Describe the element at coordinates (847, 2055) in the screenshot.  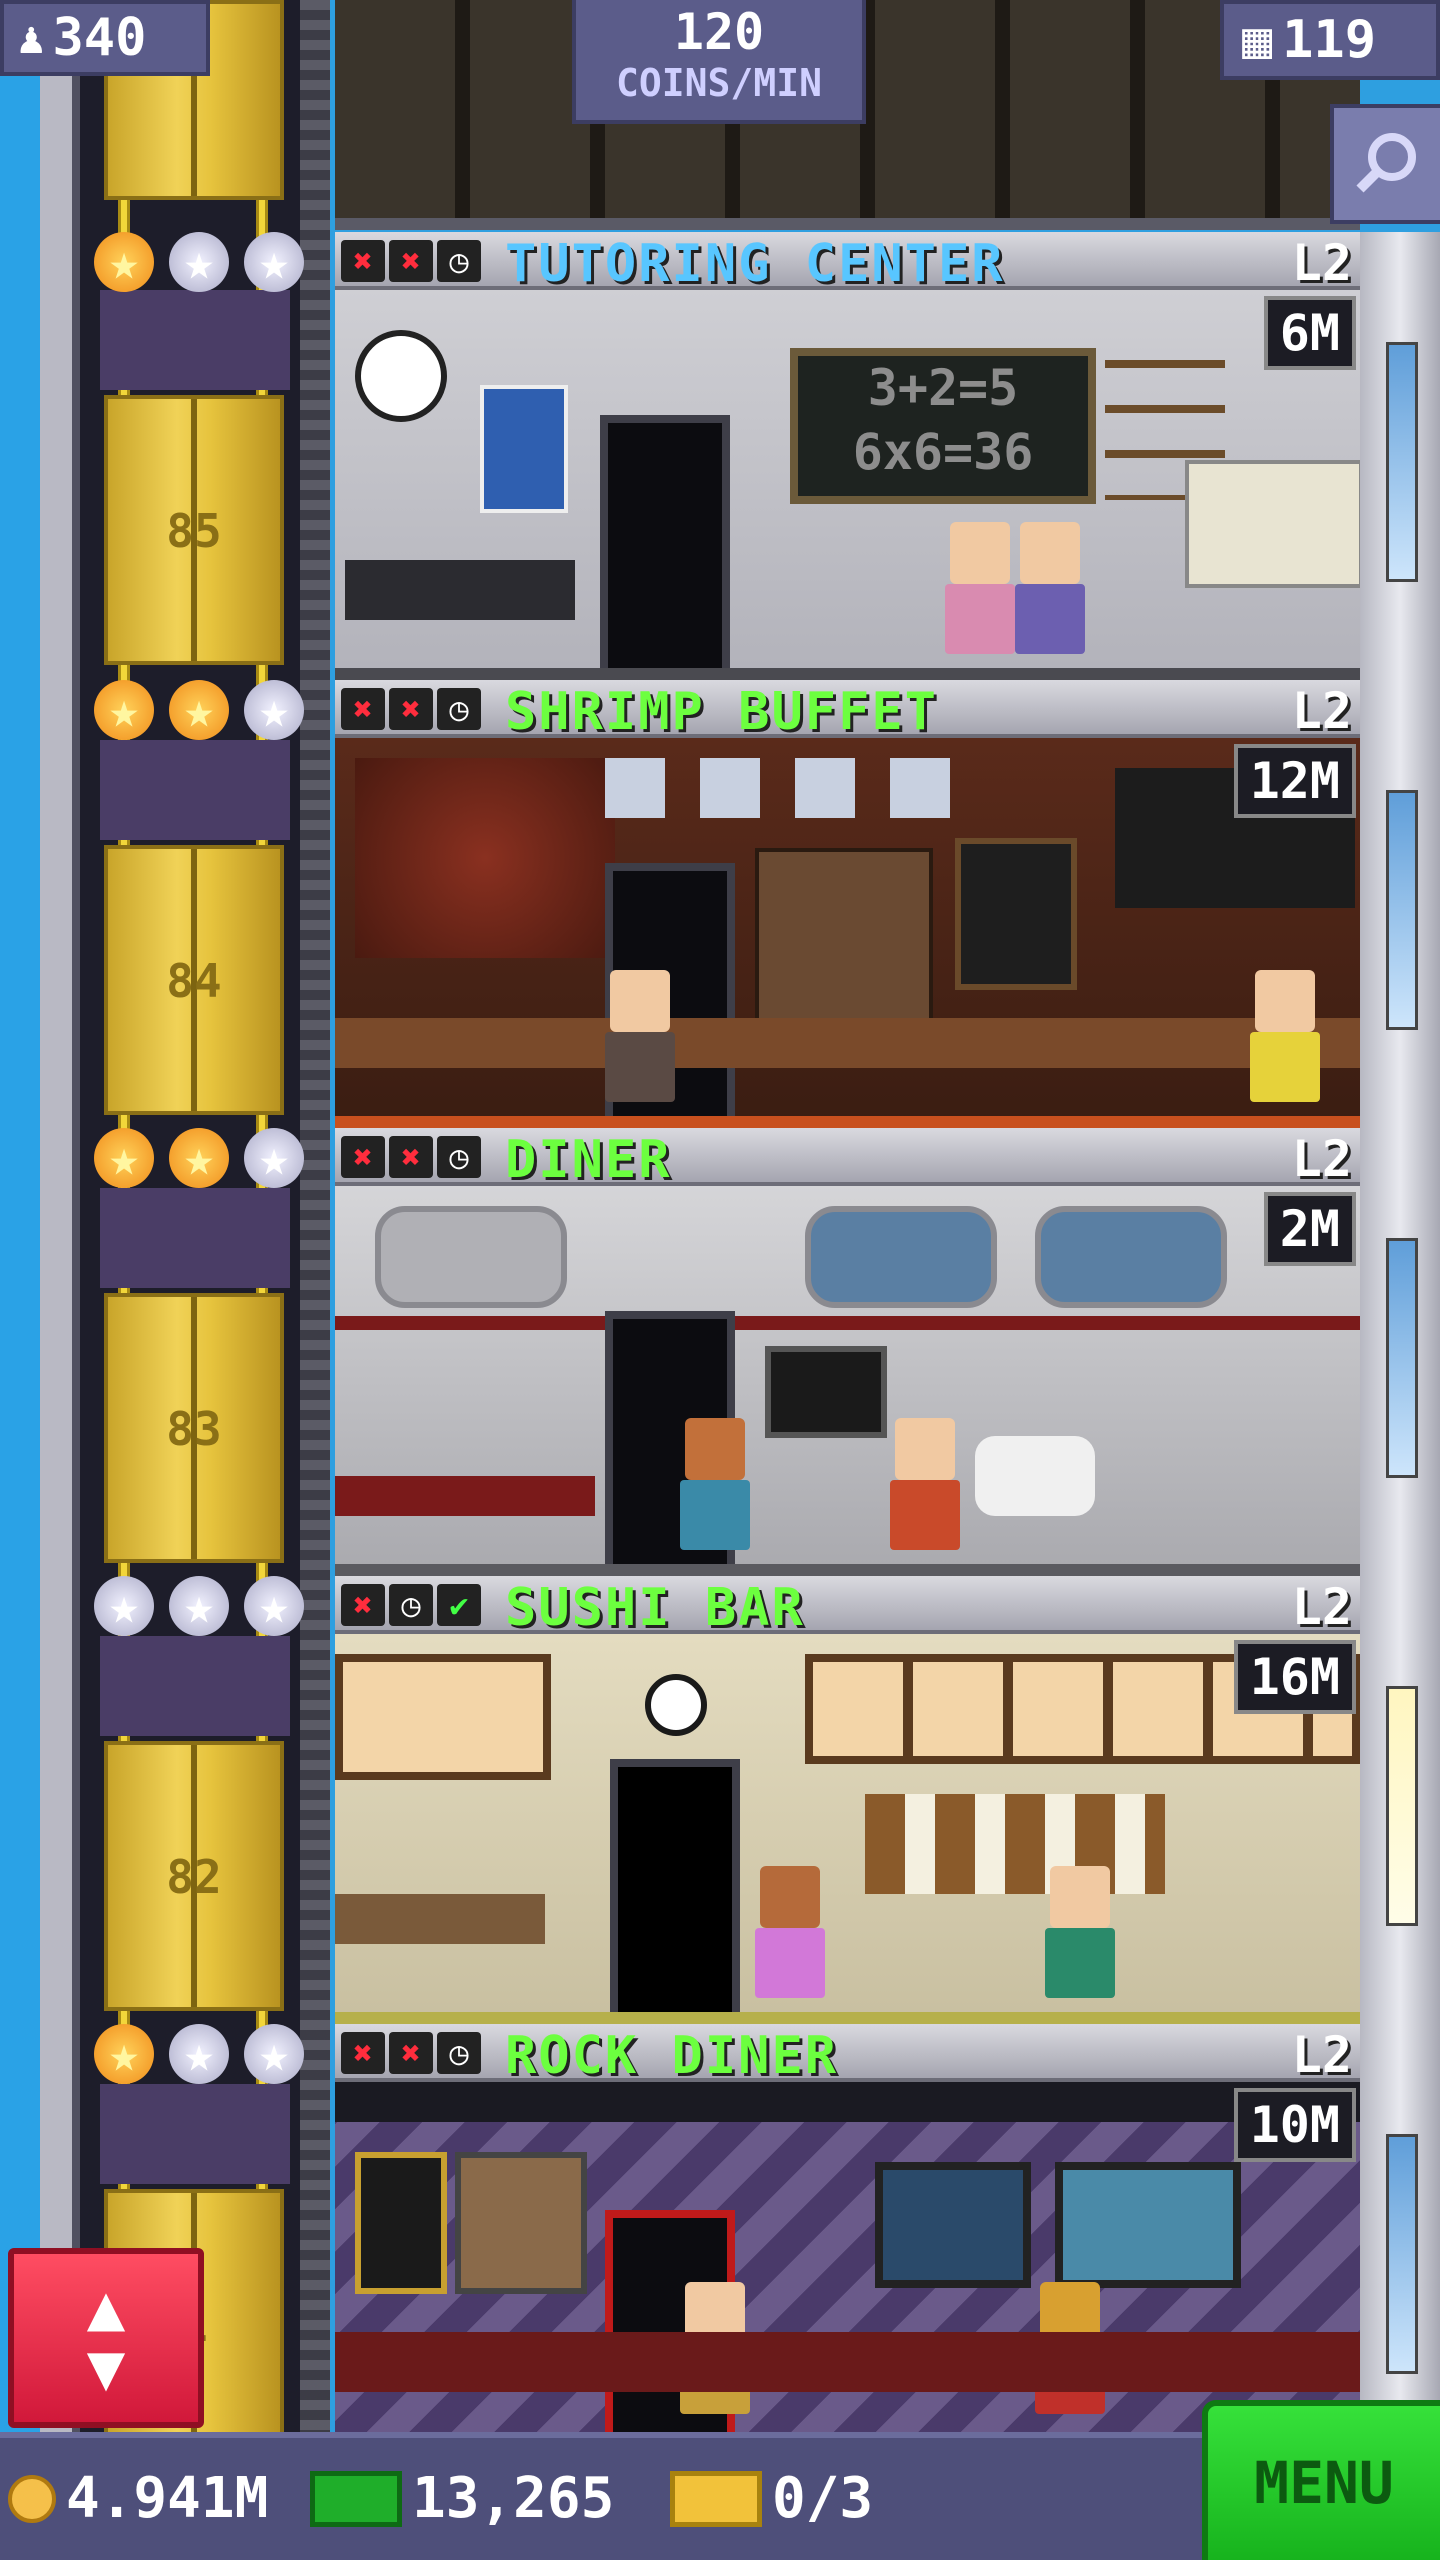
I see `floor-header: ✖ ✖ ◷ ROCK DINER L2` at that location.